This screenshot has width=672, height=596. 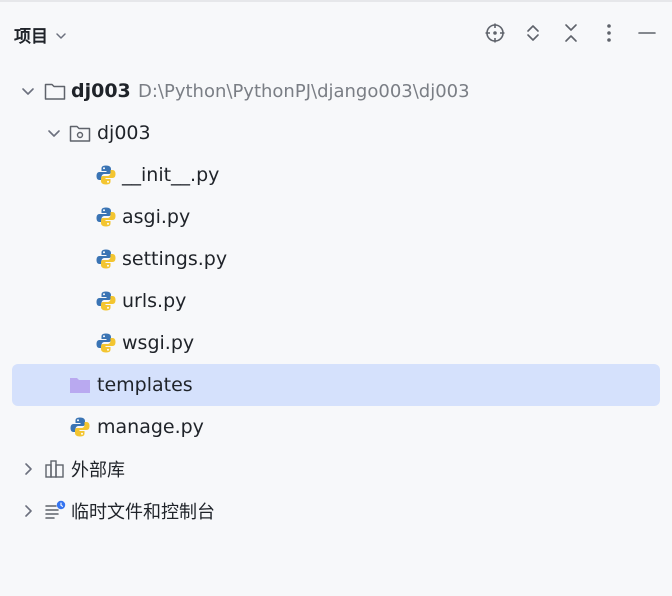 I want to click on library-icon, so click(x=55, y=469).